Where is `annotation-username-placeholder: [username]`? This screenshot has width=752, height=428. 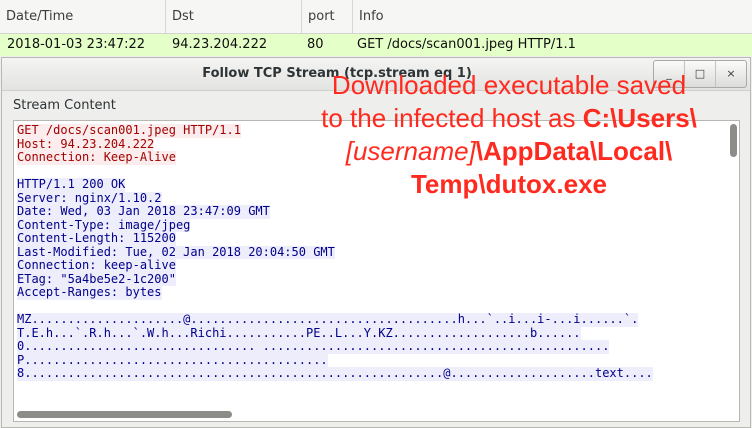 annotation-username-placeholder: [username] is located at coordinates (410, 151).